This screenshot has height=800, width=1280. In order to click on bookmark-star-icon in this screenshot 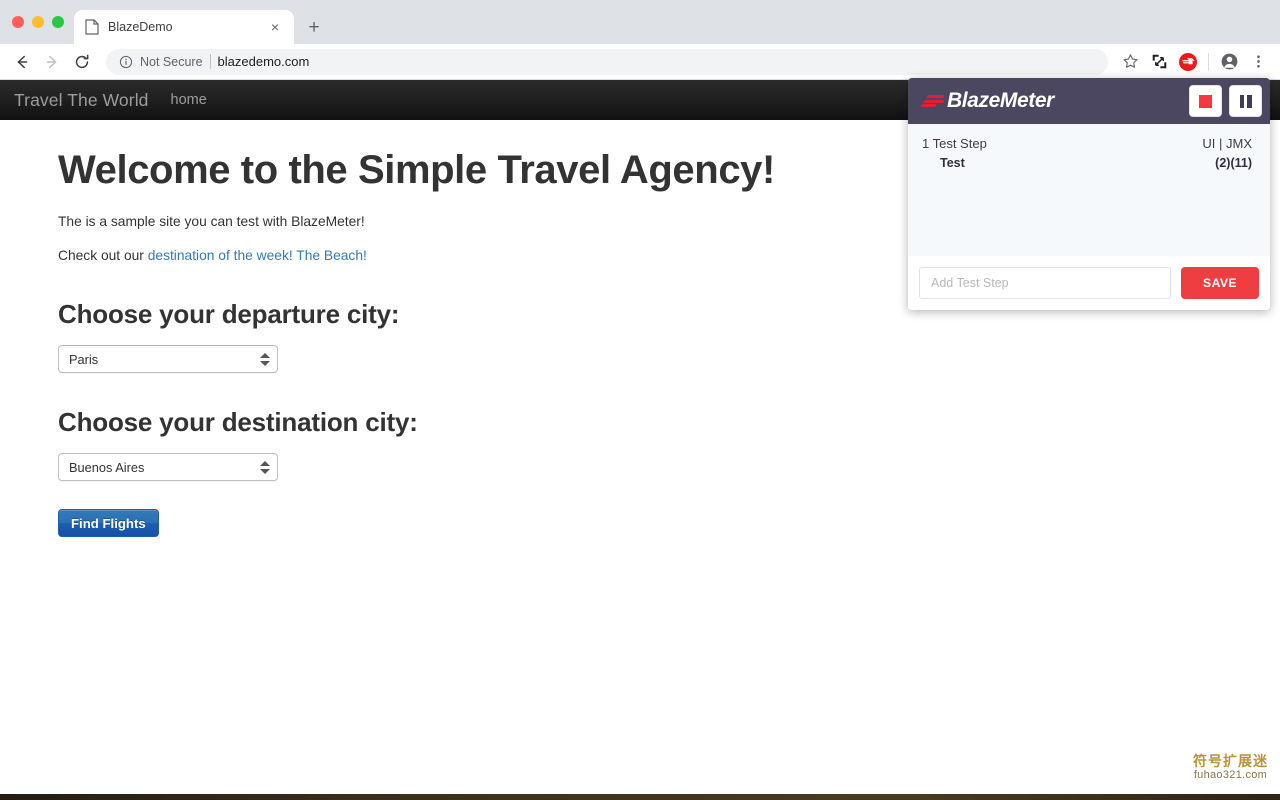, I will do `click(1130, 62)`.